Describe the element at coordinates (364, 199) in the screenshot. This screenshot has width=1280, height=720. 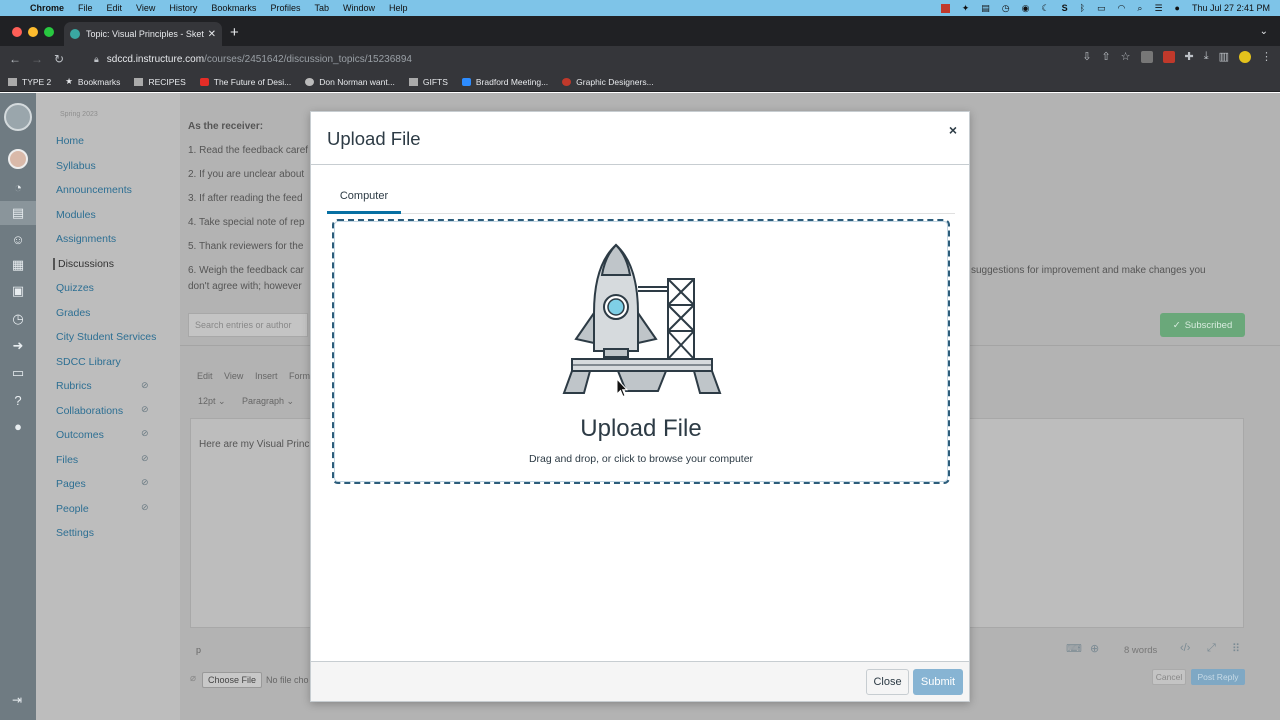
I see `tab-computer: Computer` at that location.